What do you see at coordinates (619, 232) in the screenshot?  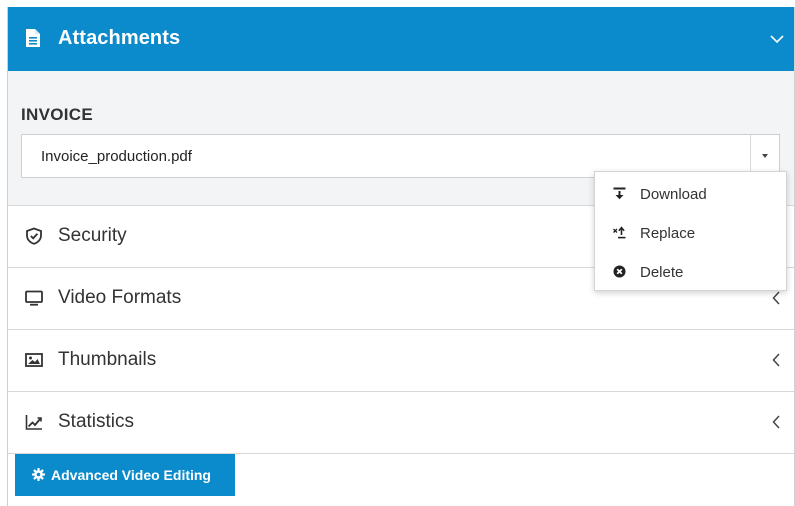 I see `replace-icon` at bounding box center [619, 232].